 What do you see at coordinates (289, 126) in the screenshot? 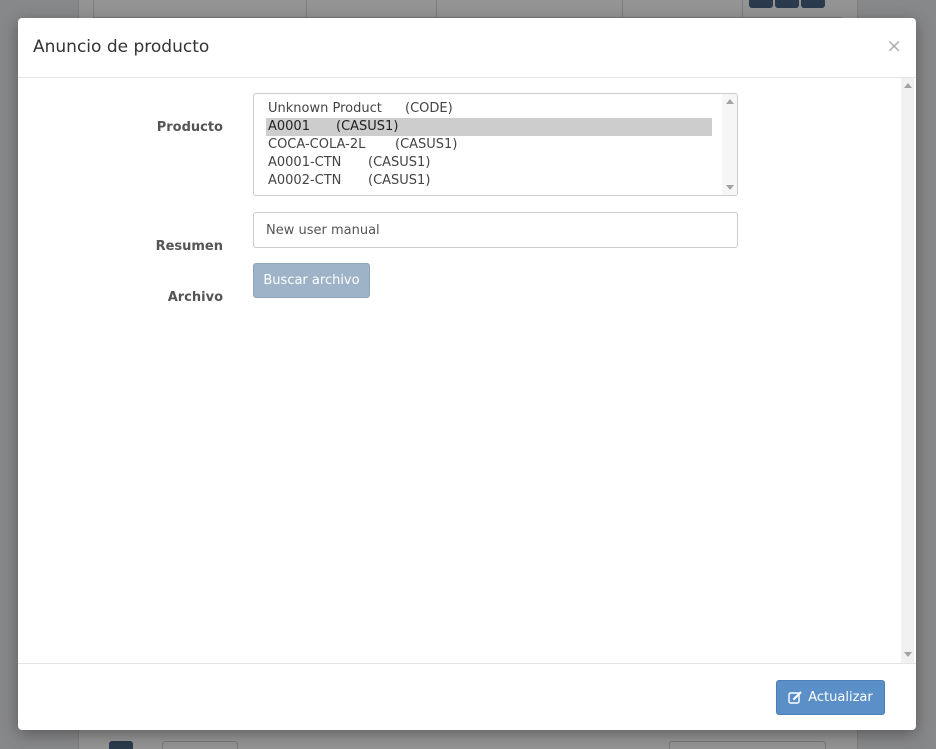
I see `product-option-name: A0001` at bounding box center [289, 126].